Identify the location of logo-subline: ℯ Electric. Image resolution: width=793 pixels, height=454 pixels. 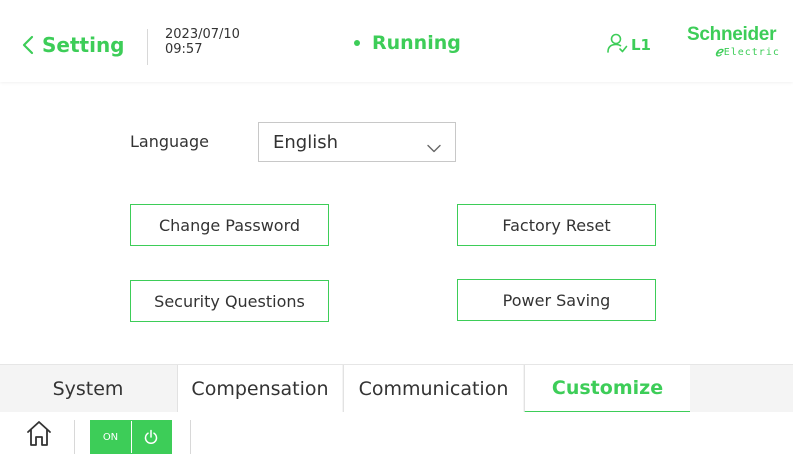
(754, 52).